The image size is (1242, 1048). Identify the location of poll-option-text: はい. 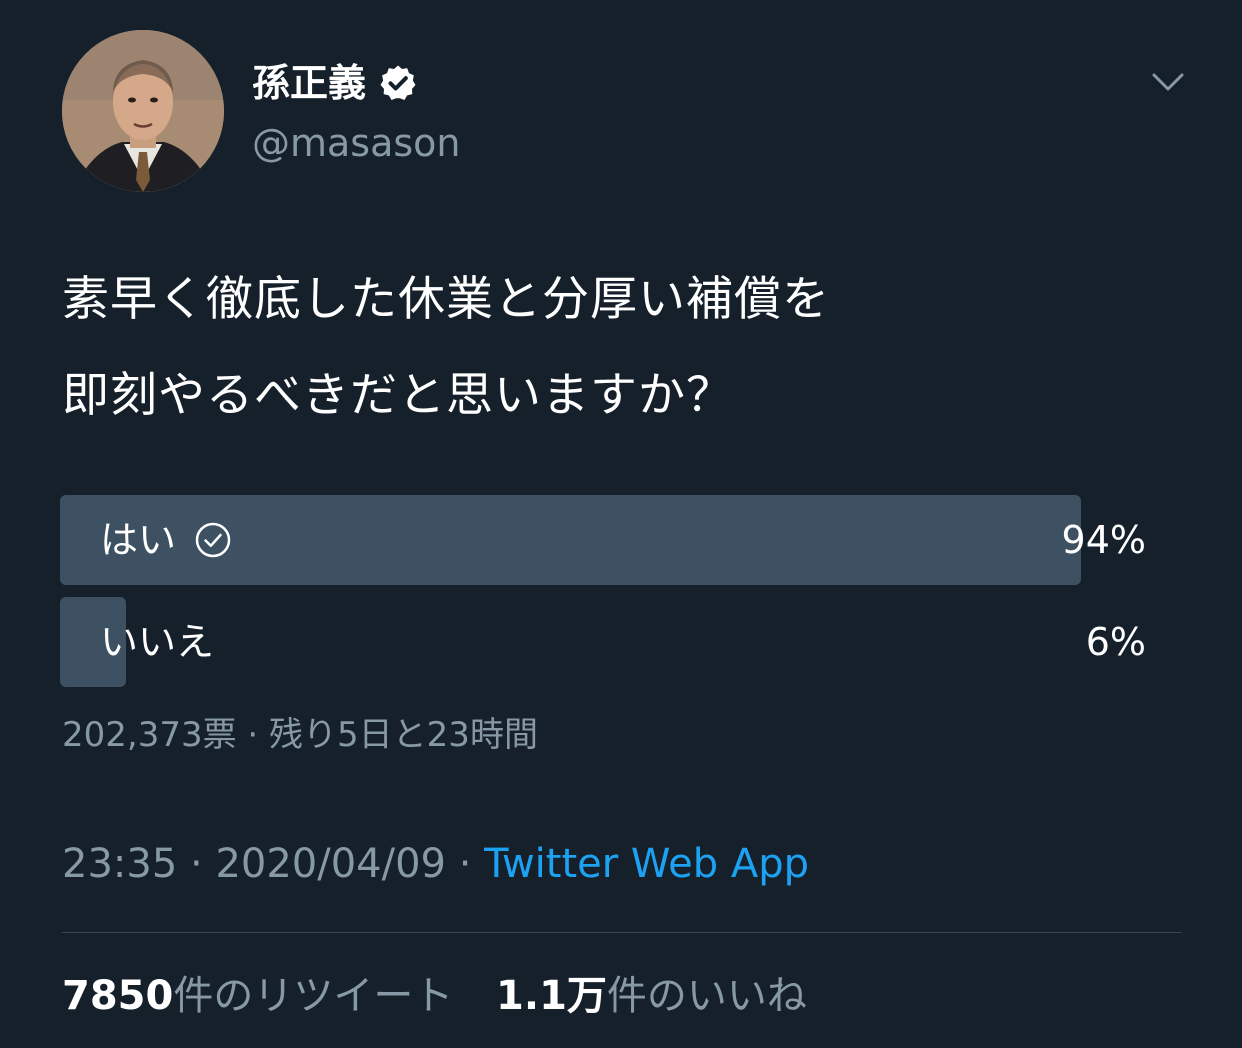
(138, 540).